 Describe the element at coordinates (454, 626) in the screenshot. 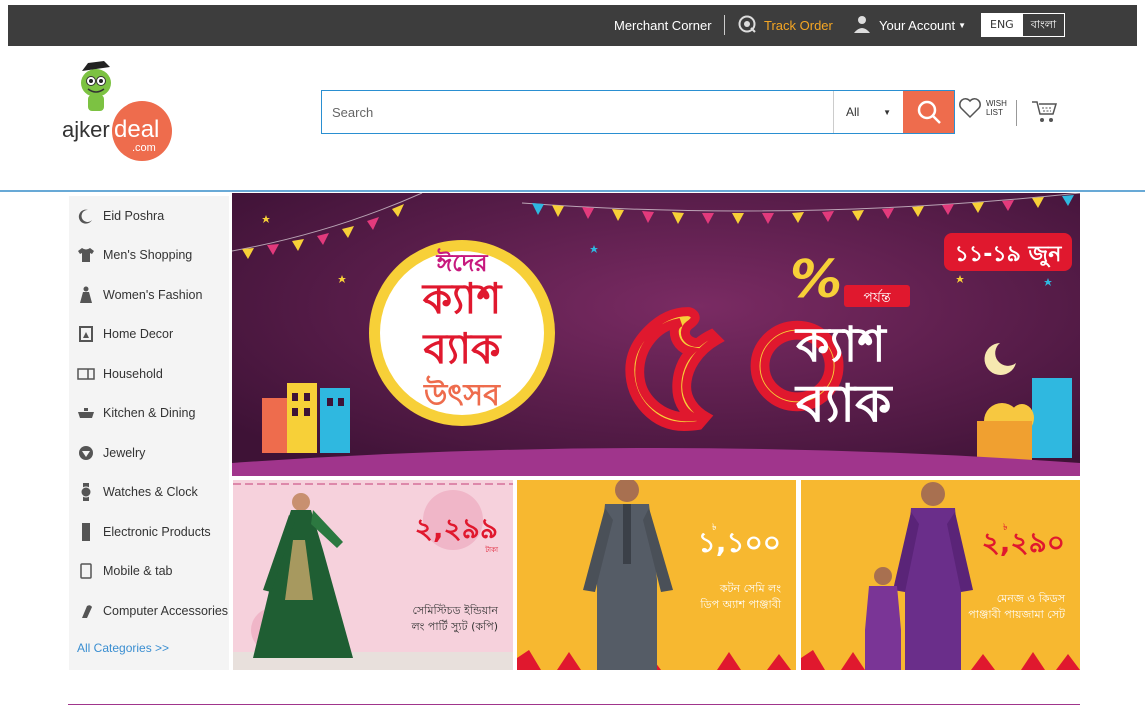

I see `tile1-desc-line2: লং পার্টি স্যুট (কপি)` at that location.